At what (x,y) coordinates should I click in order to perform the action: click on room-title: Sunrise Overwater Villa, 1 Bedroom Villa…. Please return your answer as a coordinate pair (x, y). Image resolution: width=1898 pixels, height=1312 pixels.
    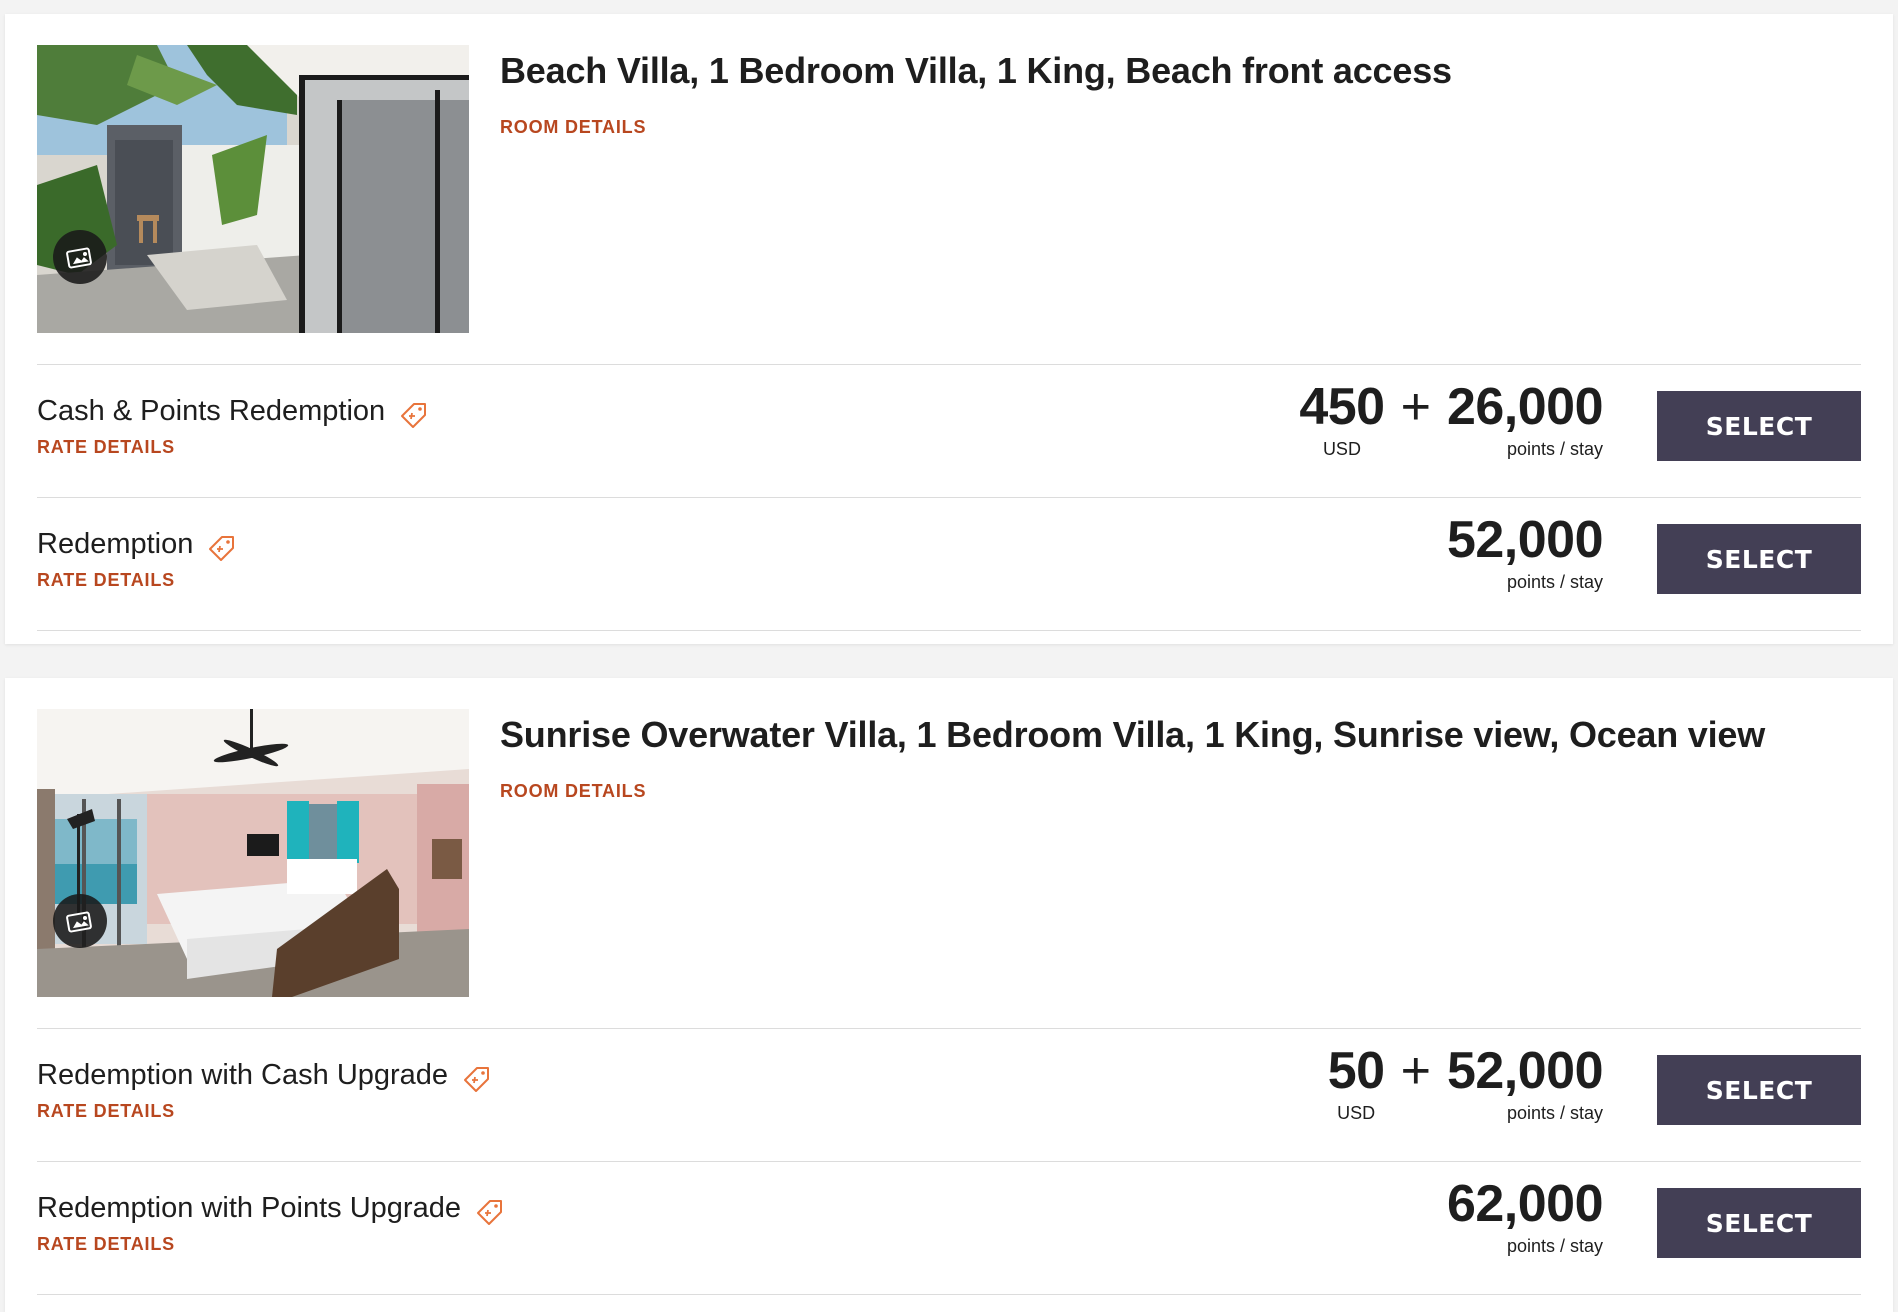
    Looking at the image, I should click on (1133, 734).